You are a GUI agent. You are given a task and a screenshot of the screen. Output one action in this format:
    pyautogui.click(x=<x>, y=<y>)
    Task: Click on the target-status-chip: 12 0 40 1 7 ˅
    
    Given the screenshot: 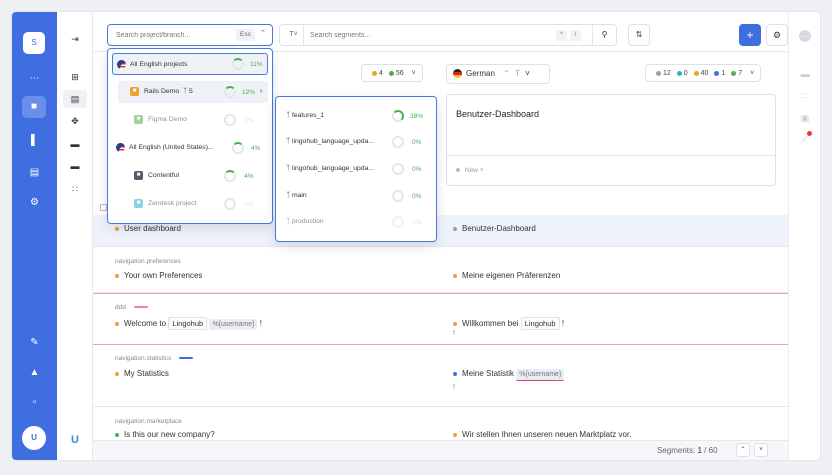 What is the action you would take?
    pyautogui.click(x=703, y=73)
    